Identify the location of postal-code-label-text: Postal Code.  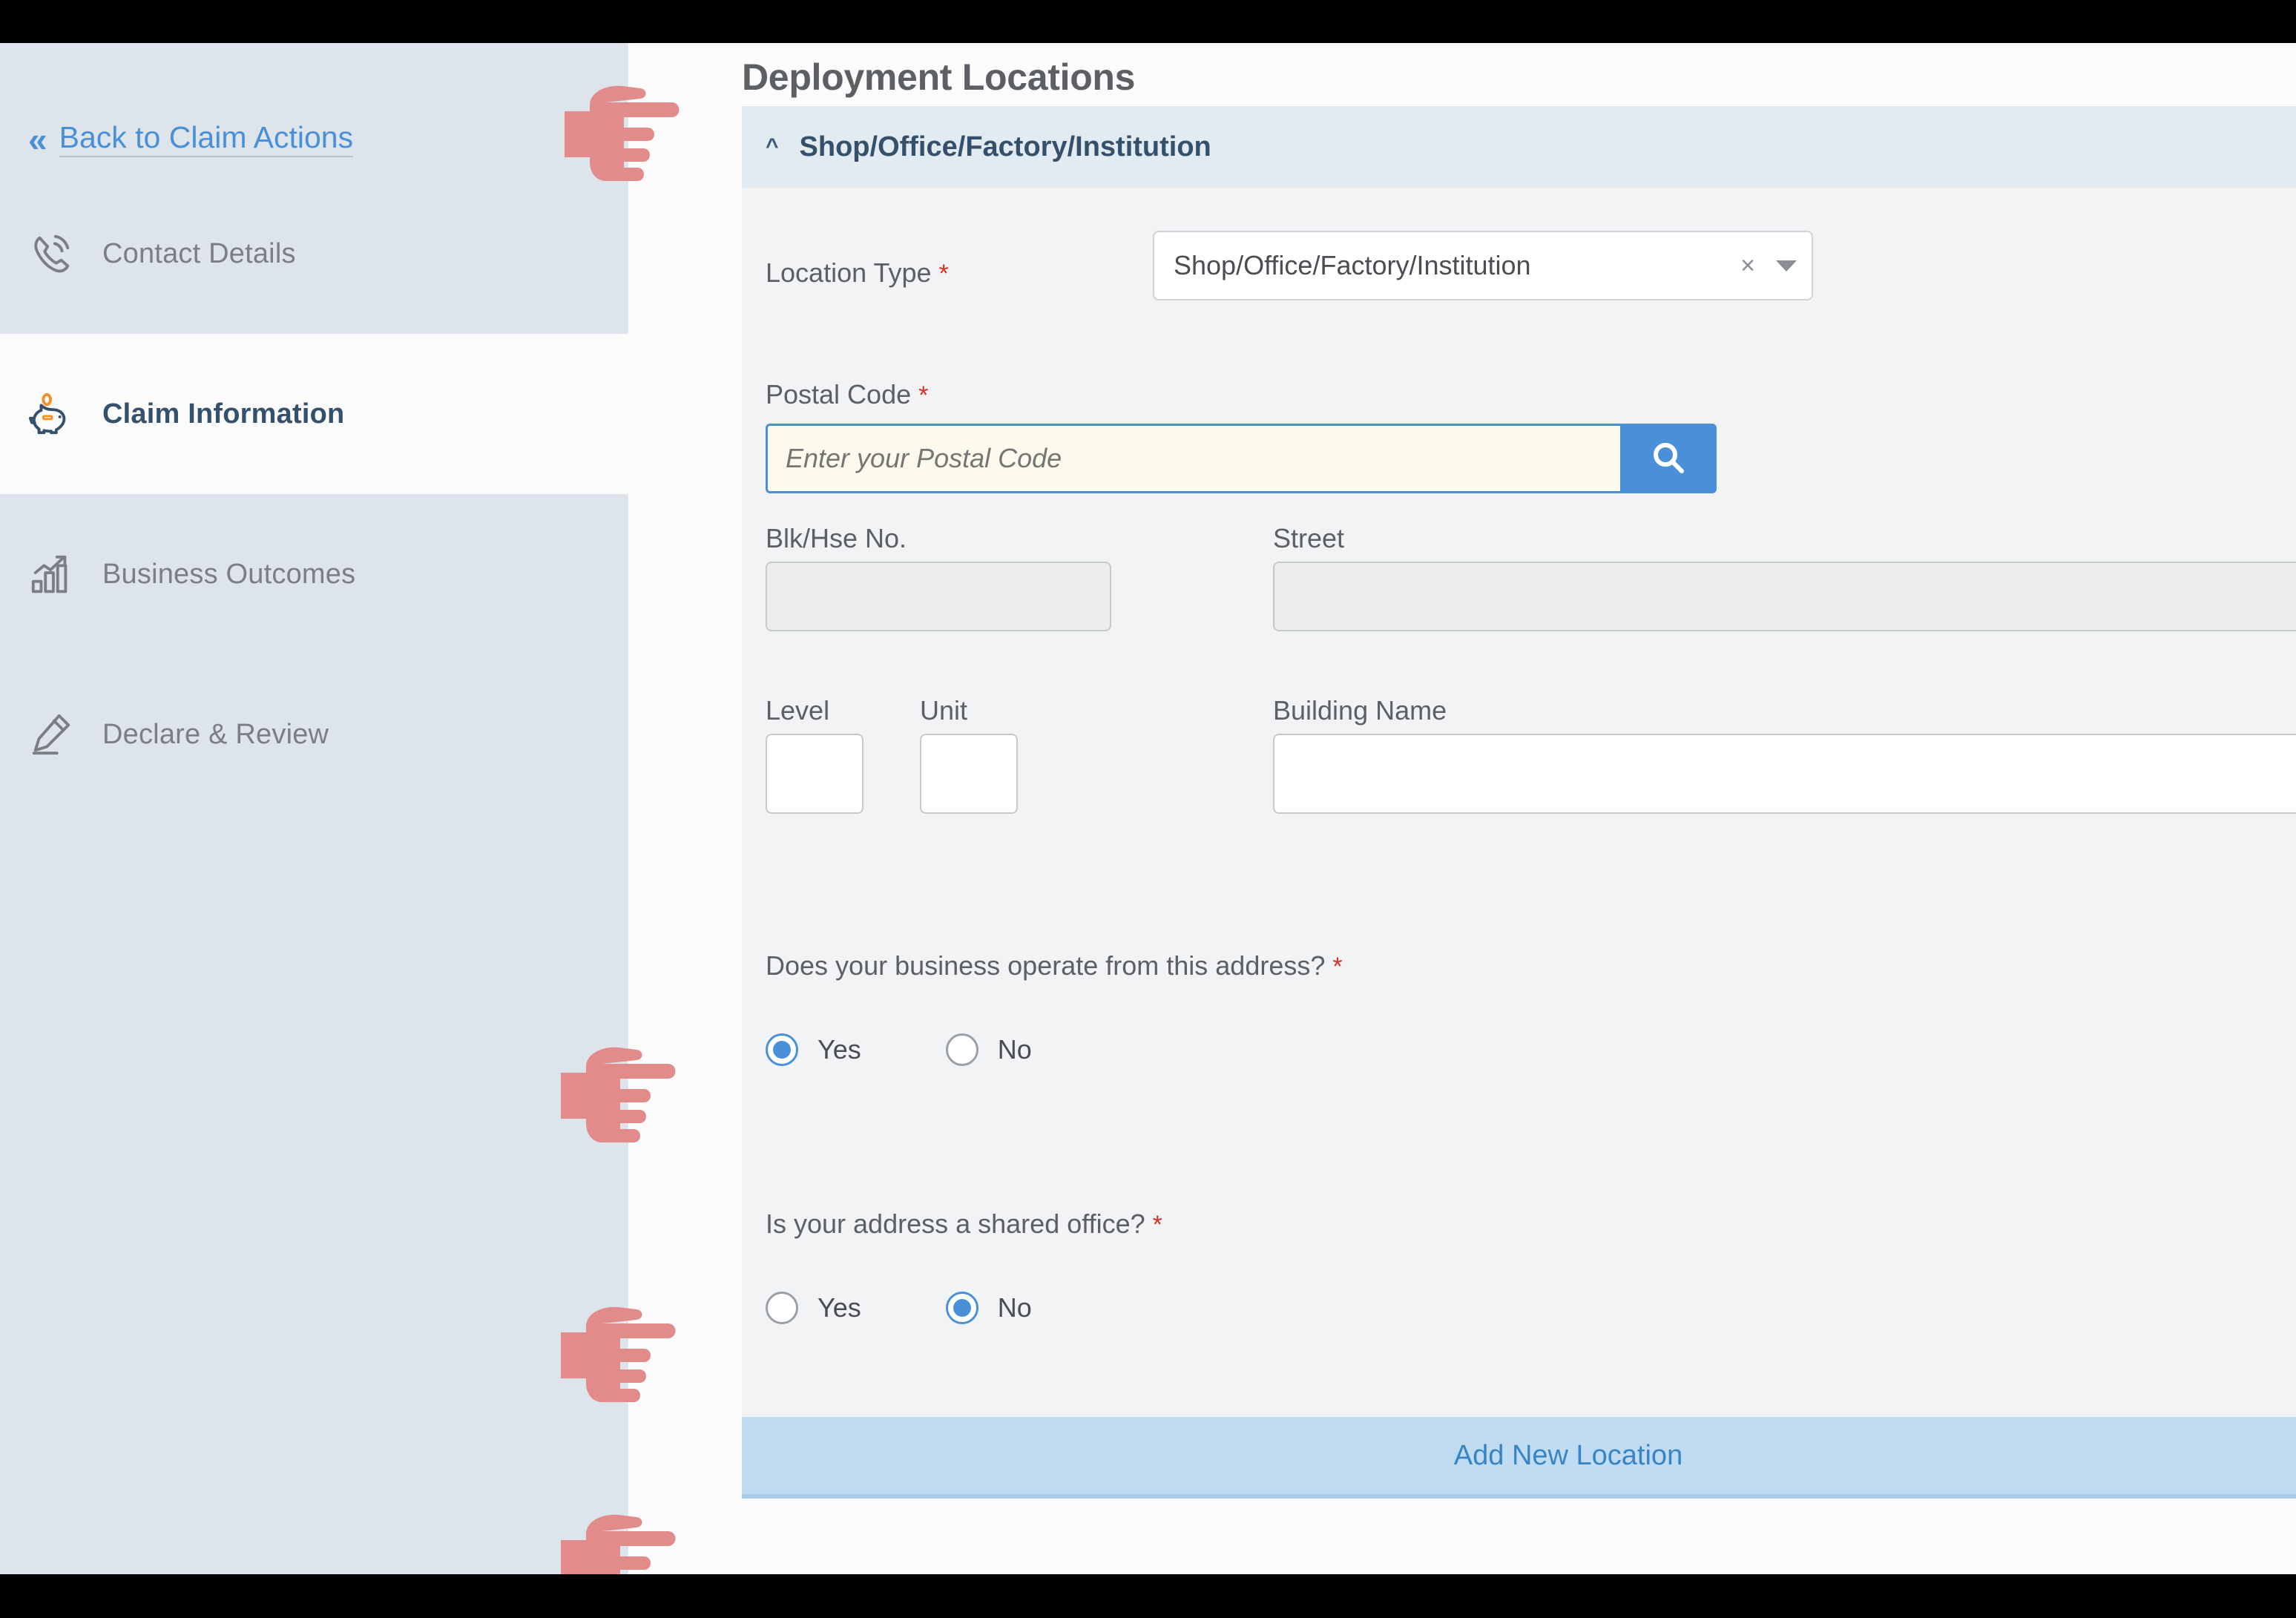
(839, 395).